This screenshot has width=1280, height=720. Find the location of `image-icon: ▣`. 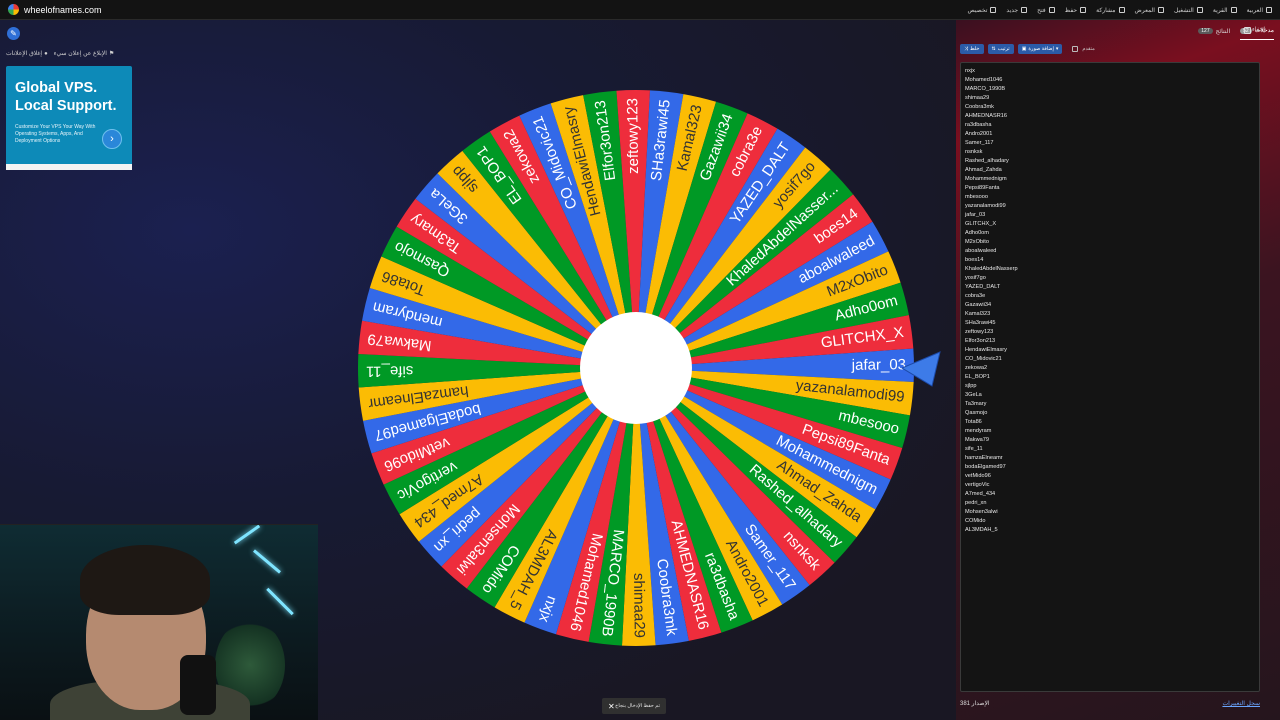

image-icon: ▣ is located at coordinates (1024, 49).